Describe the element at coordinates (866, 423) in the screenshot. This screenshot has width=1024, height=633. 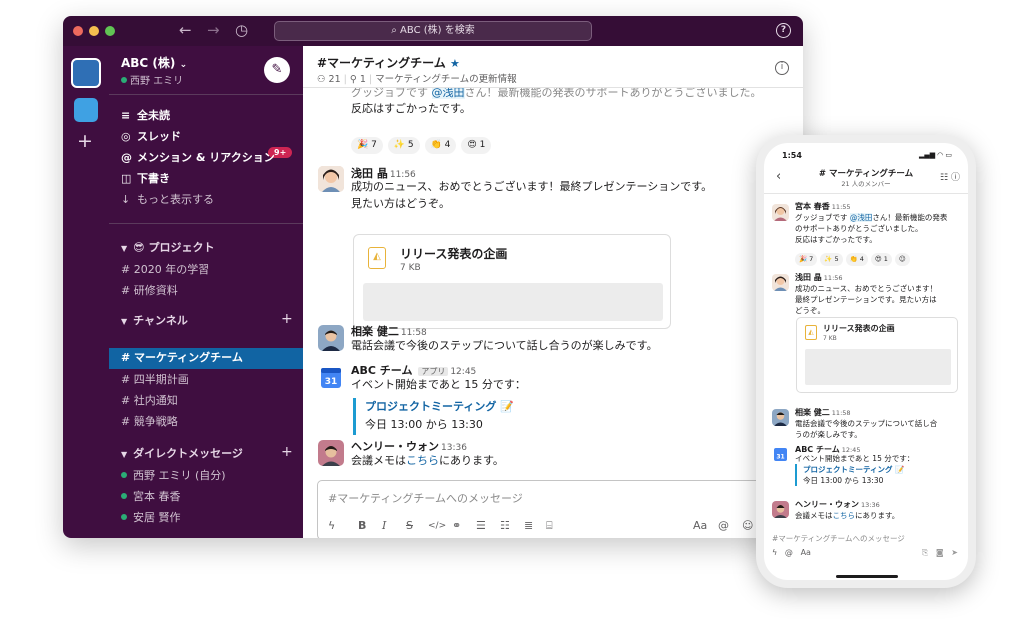
I see `message-text: 電話会議で今後のステップについて話し合` at that location.